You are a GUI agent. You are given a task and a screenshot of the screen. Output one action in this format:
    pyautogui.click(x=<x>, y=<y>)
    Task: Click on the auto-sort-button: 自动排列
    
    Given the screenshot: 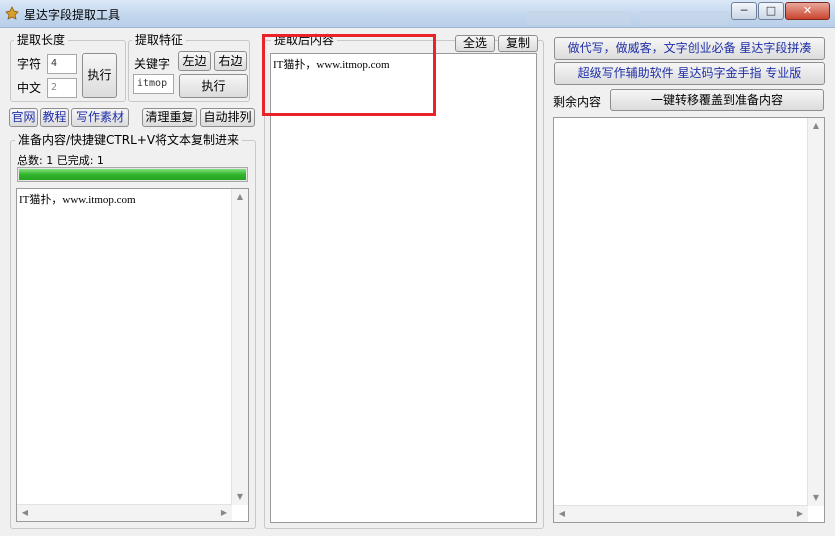 What is the action you would take?
    pyautogui.click(x=227, y=117)
    